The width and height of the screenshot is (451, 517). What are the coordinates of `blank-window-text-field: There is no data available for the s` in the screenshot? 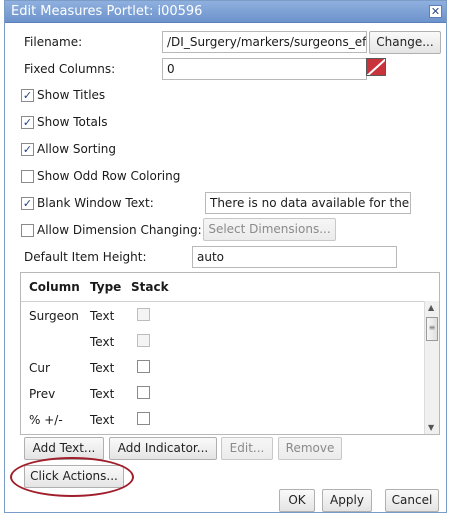 It's located at (308, 203).